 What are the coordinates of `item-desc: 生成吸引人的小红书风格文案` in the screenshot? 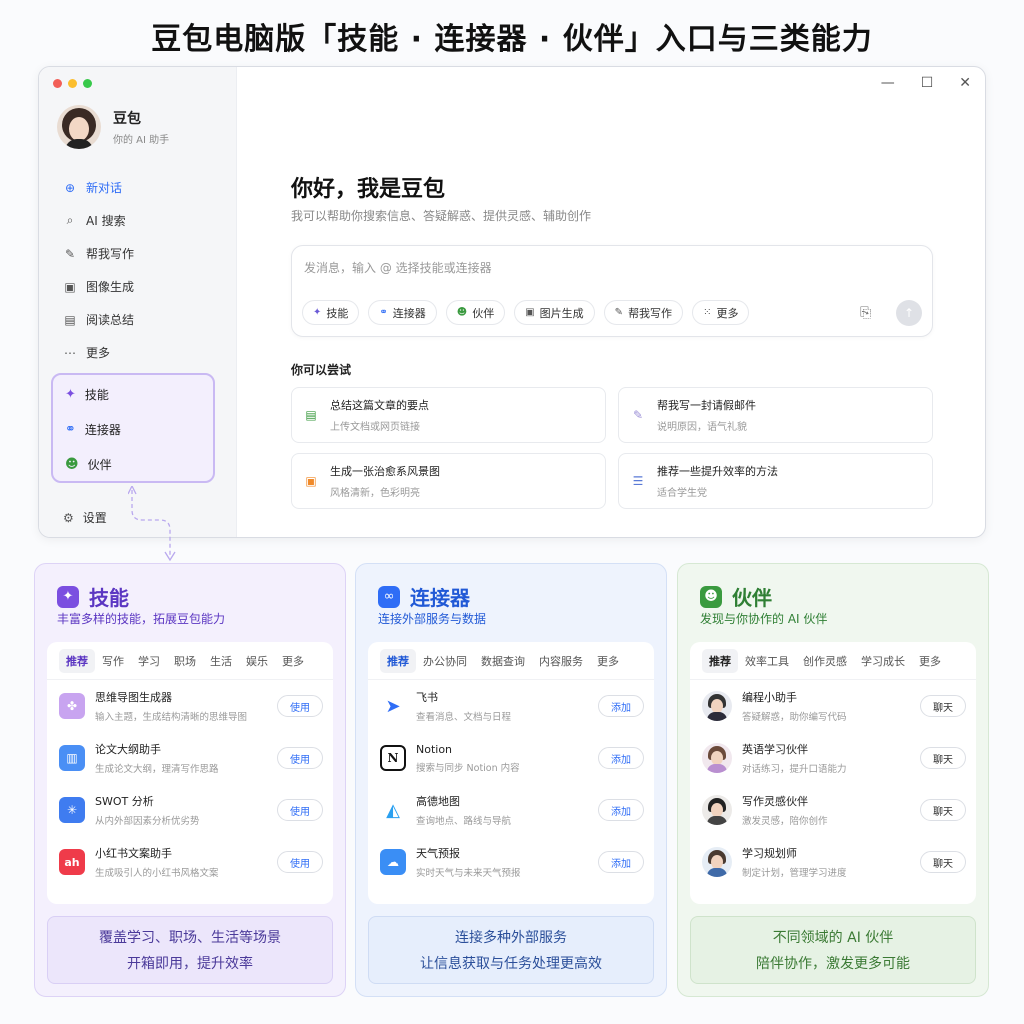 It's located at (157, 873).